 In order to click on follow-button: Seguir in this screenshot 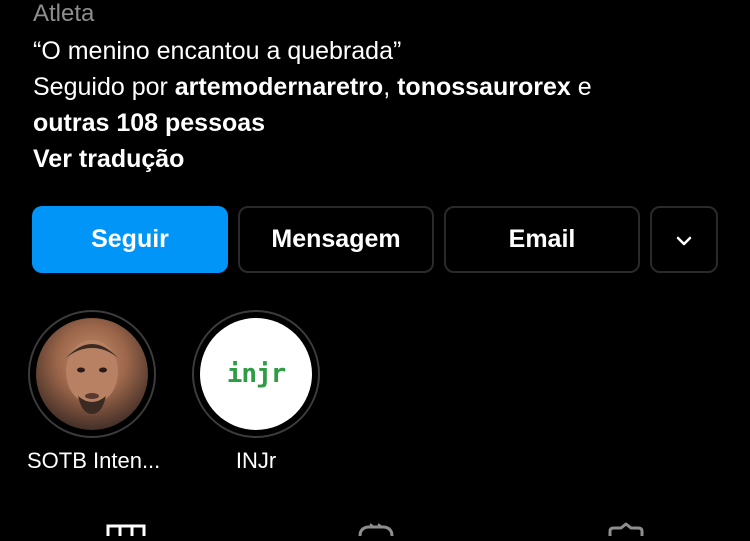, I will do `click(130, 239)`.